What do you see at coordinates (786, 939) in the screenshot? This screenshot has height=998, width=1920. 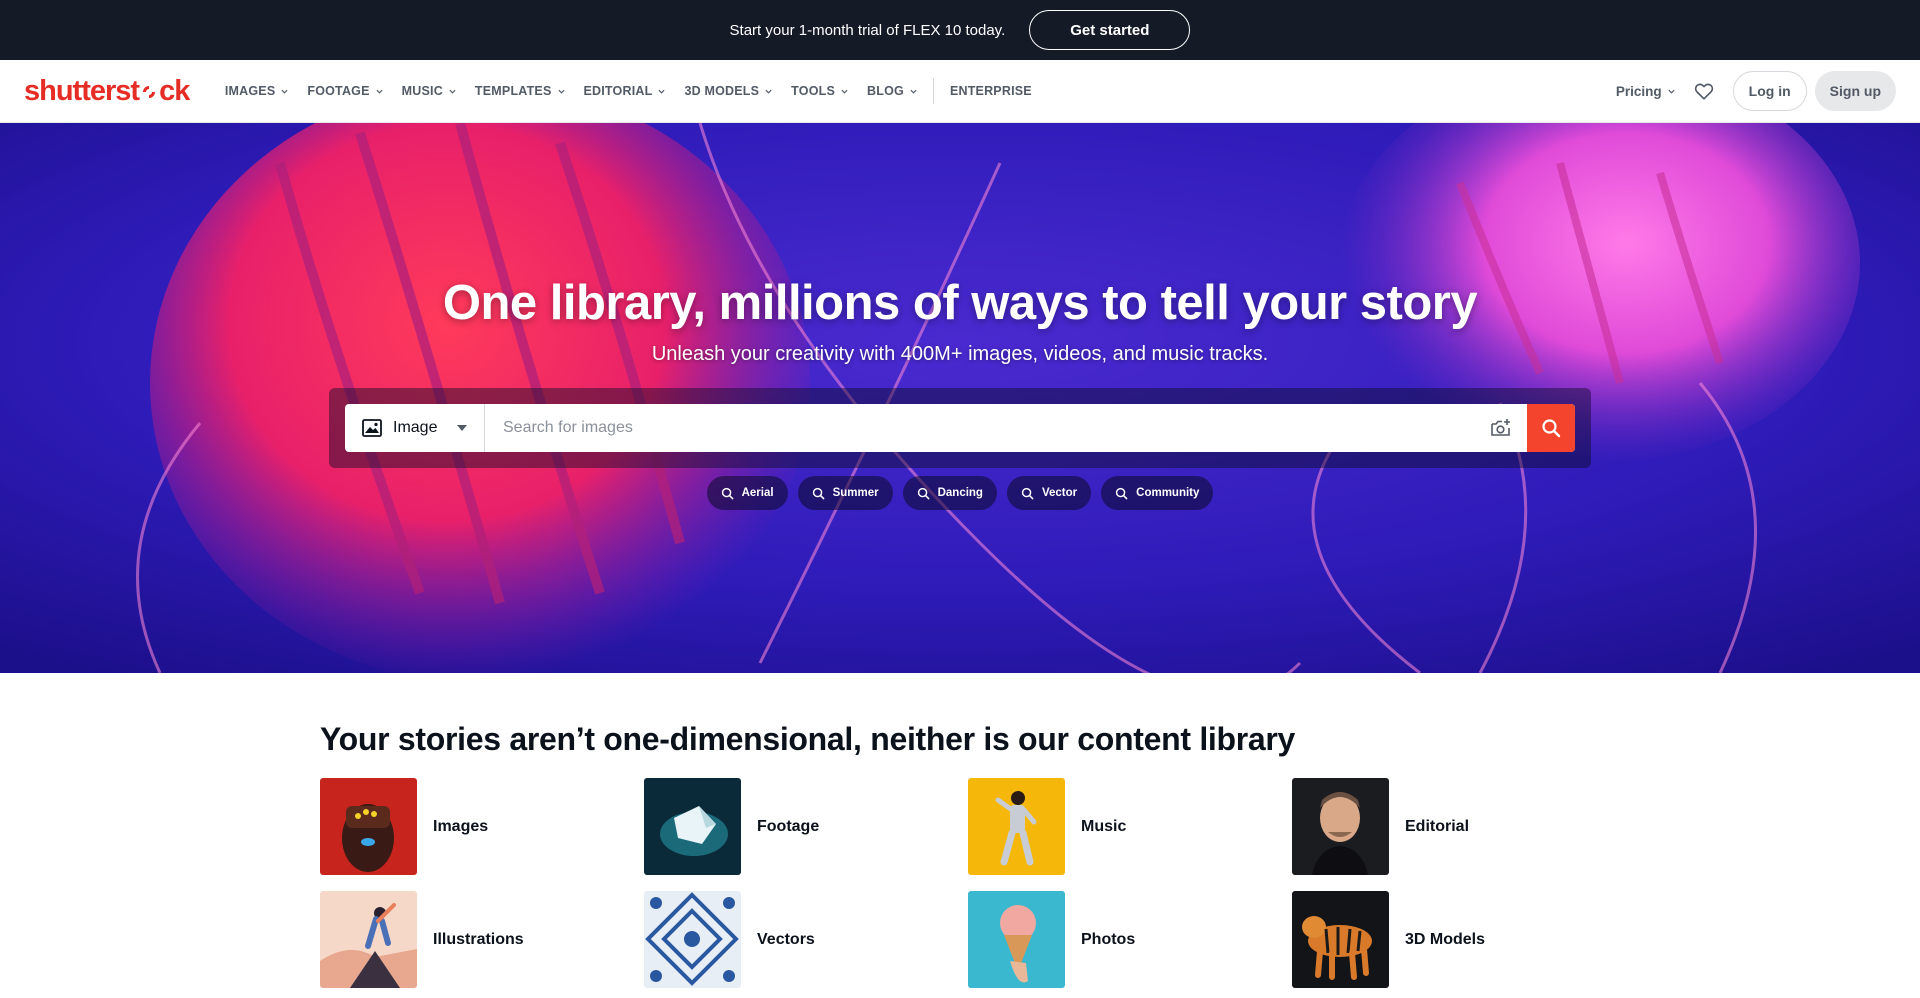 I see `category-label: Vectors` at bounding box center [786, 939].